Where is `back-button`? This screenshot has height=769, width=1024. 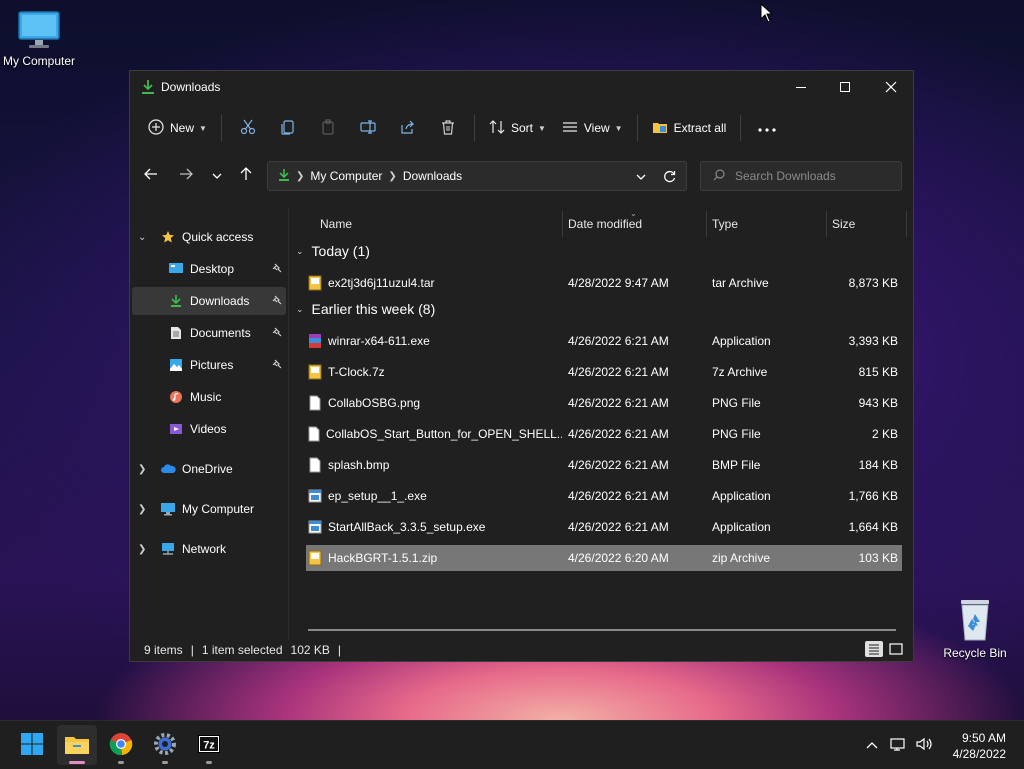 back-button is located at coordinates (151, 175).